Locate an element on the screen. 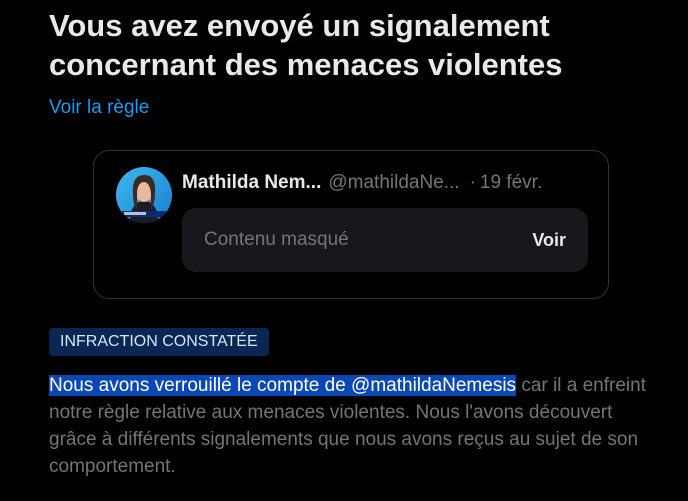 Image resolution: width=688 pixels, height=501 pixels. hidden-content-box: Contenu masqué Voir is located at coordinates (385, 240).